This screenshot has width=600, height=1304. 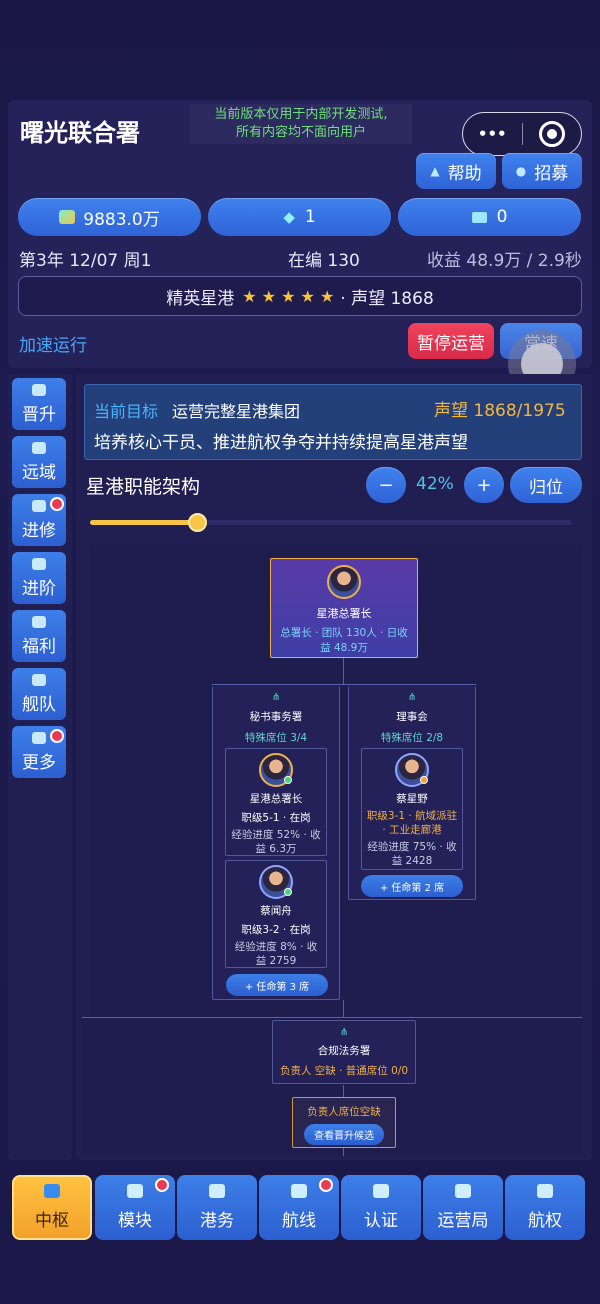 What do you see at coordinates (463, 1207) in the screenshot?
I see `nav-tab-operations: 运营局` at bounding box center [463, 1207].